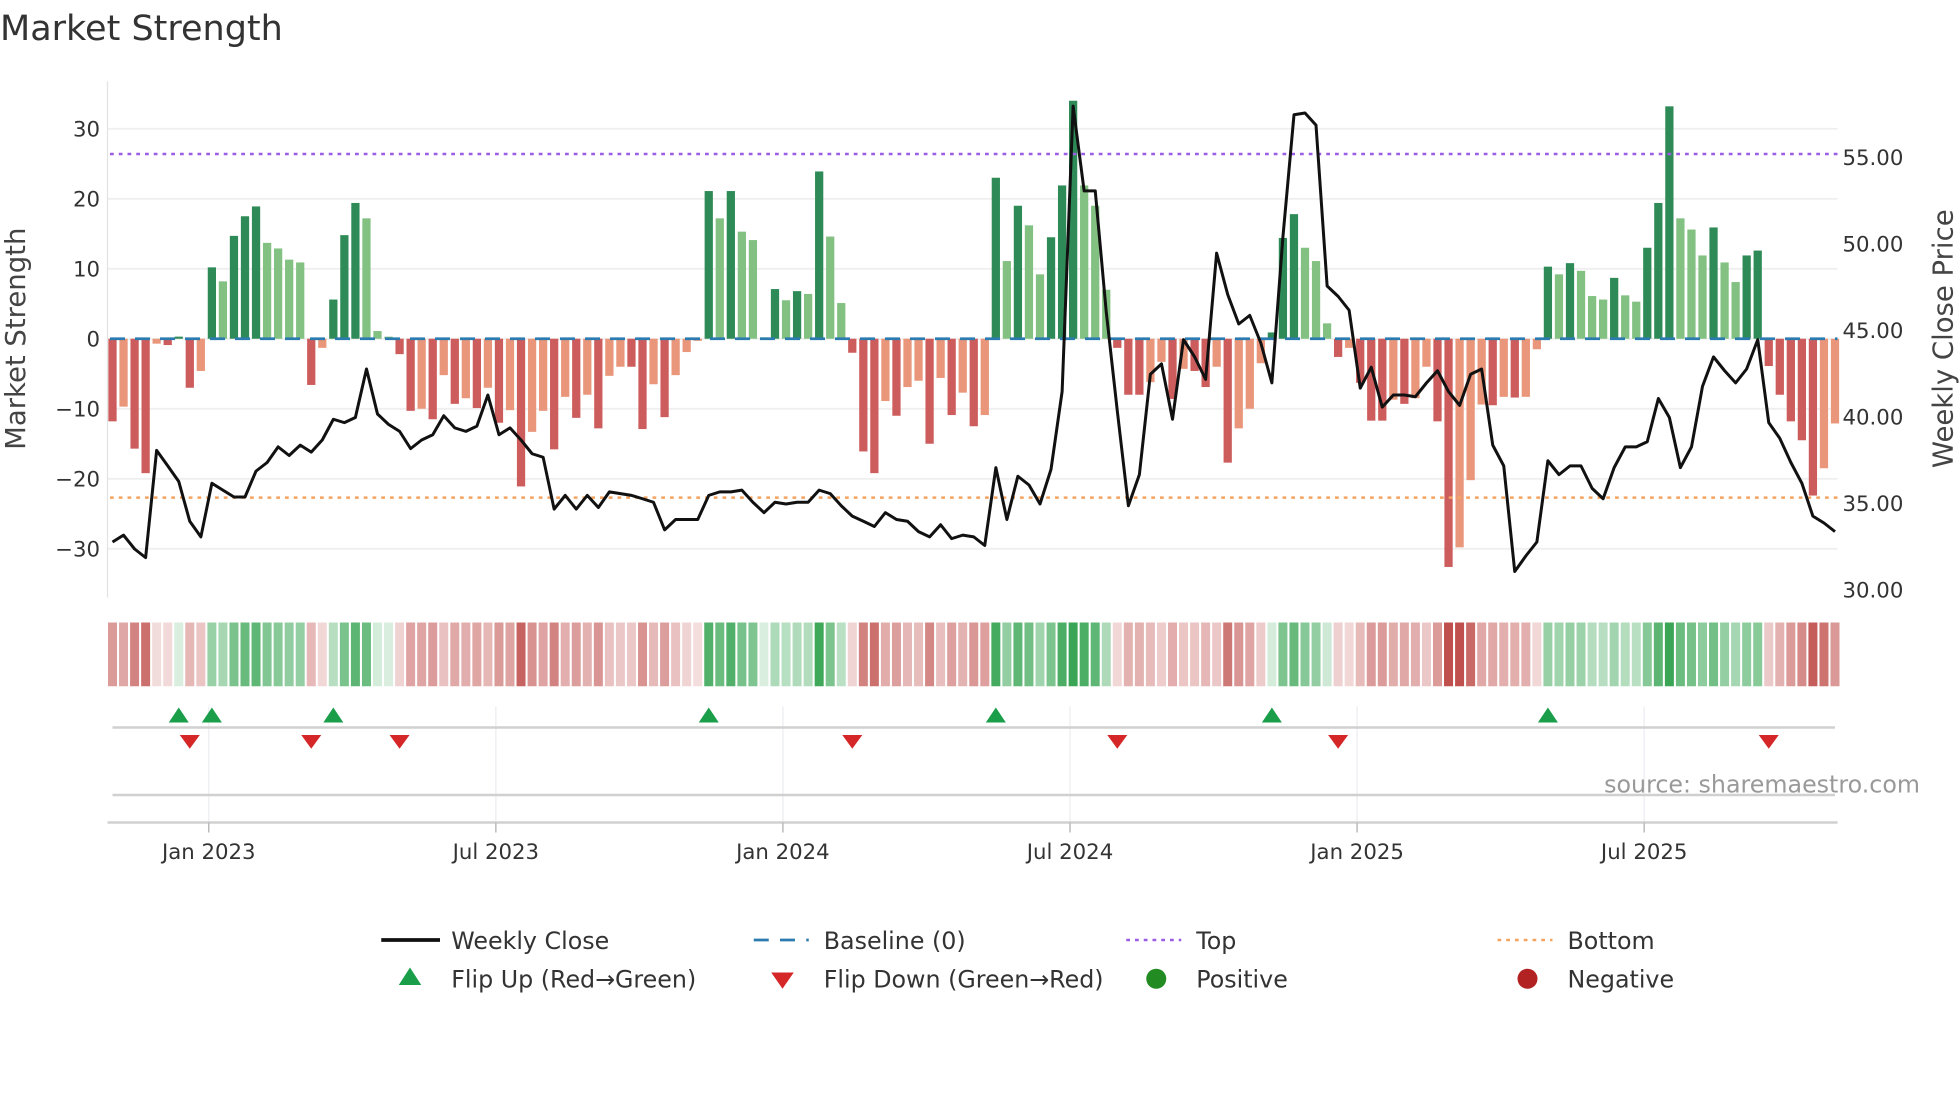 This screenshot has height=1102, width=1960. What do you see at coordinates (1944, 338) in the screenshot?
I see `right-axis-title: Weekly Close Price` at bounding box center [1944, 338].